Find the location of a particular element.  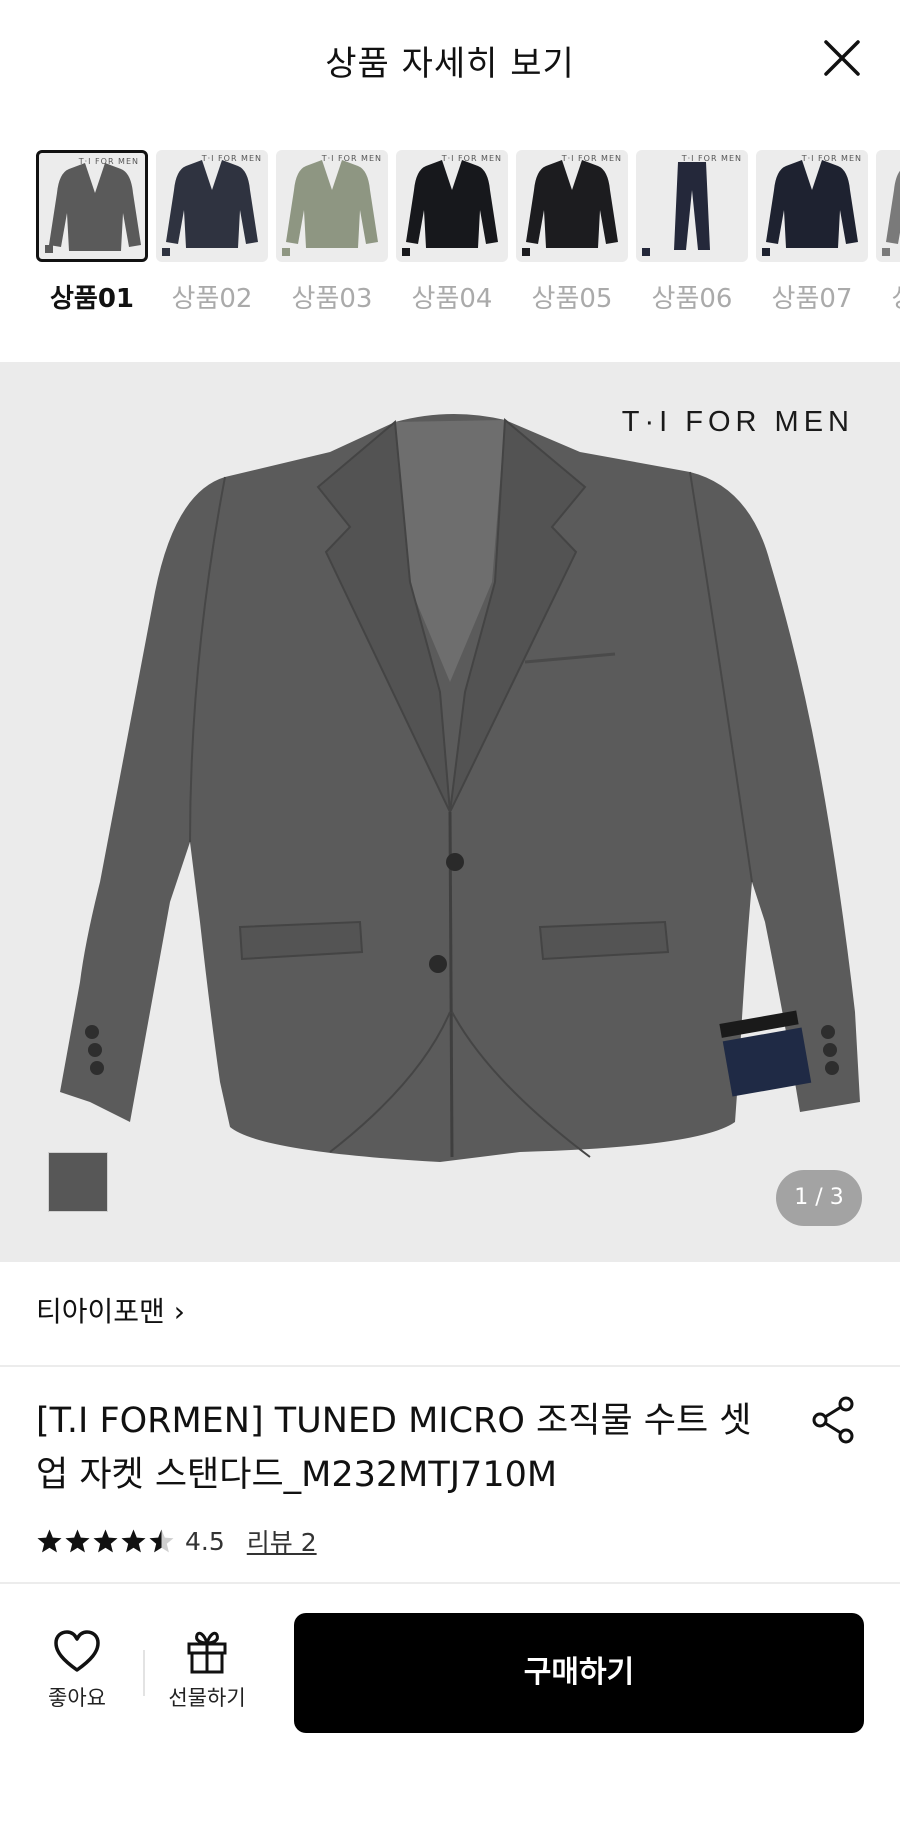

like-label: 좋아요 is located at coordinates (77, 1698).